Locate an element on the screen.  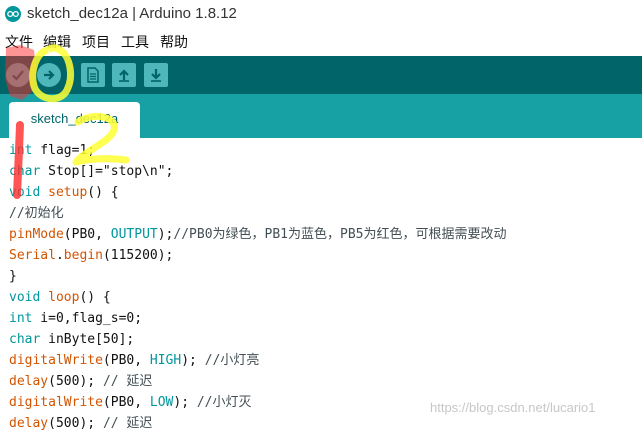
arduino-logo-icon is located at coordinates (13, 14).